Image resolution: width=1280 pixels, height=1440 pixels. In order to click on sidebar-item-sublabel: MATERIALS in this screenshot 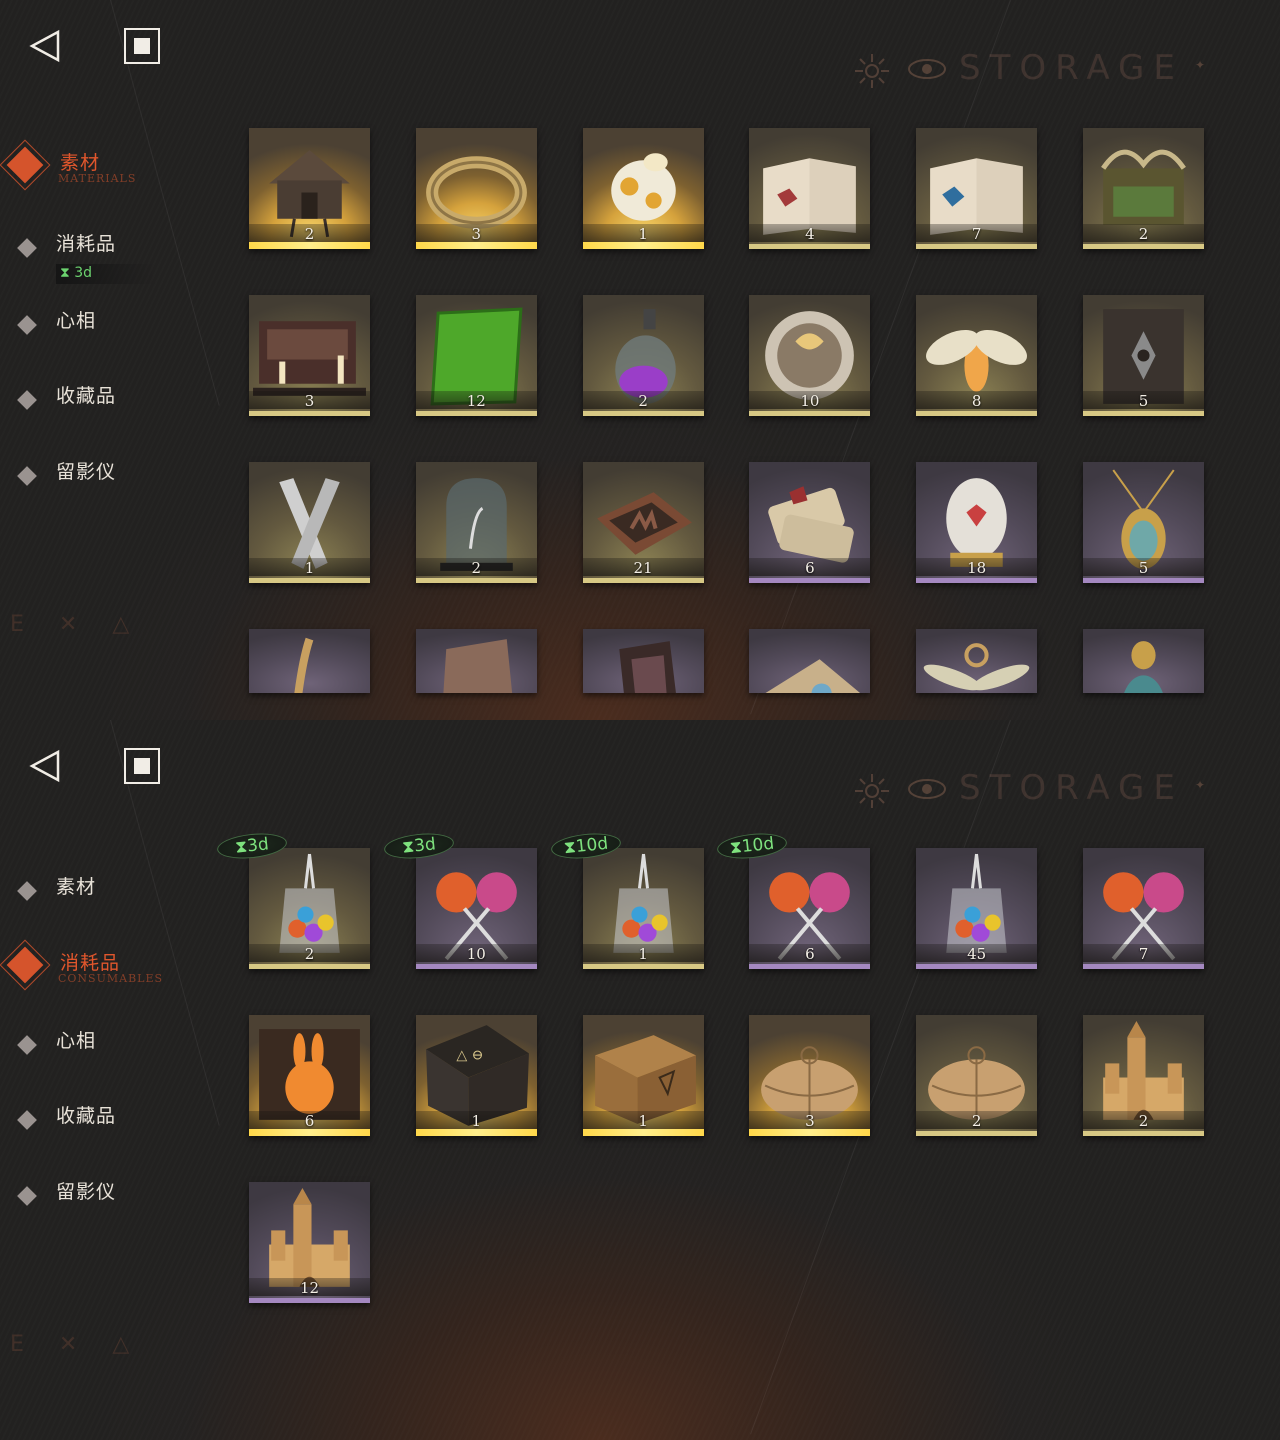, I will do `click(97, 178)`.